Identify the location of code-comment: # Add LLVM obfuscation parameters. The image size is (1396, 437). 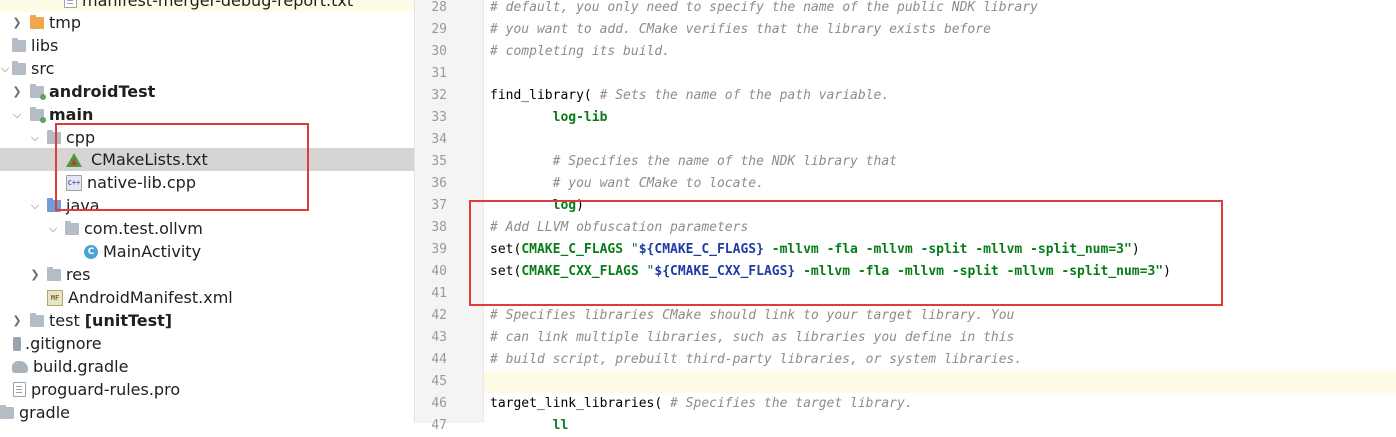
(619, 227).